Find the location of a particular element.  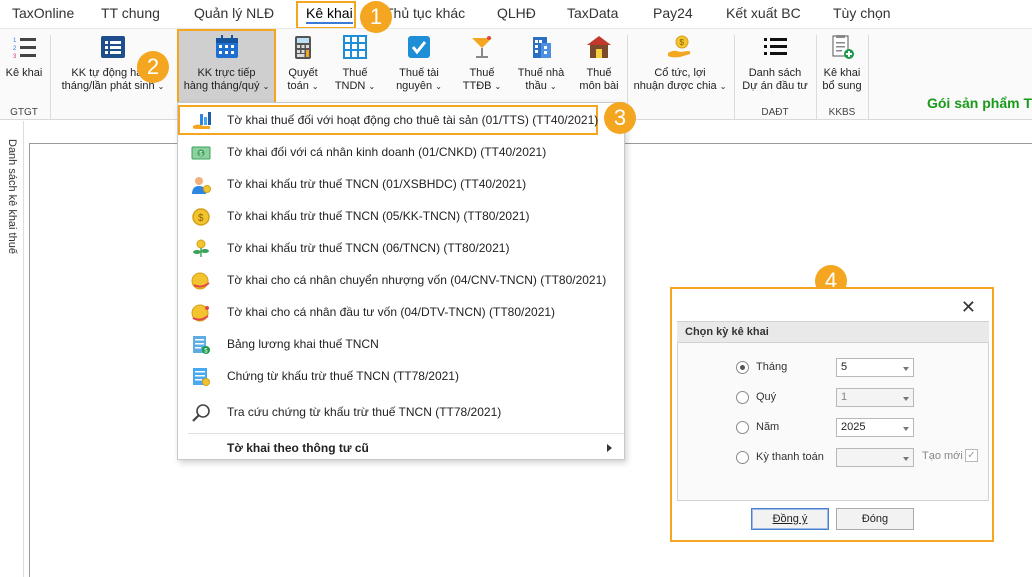

close-button: Đóng is located at coordinates (875, 519).